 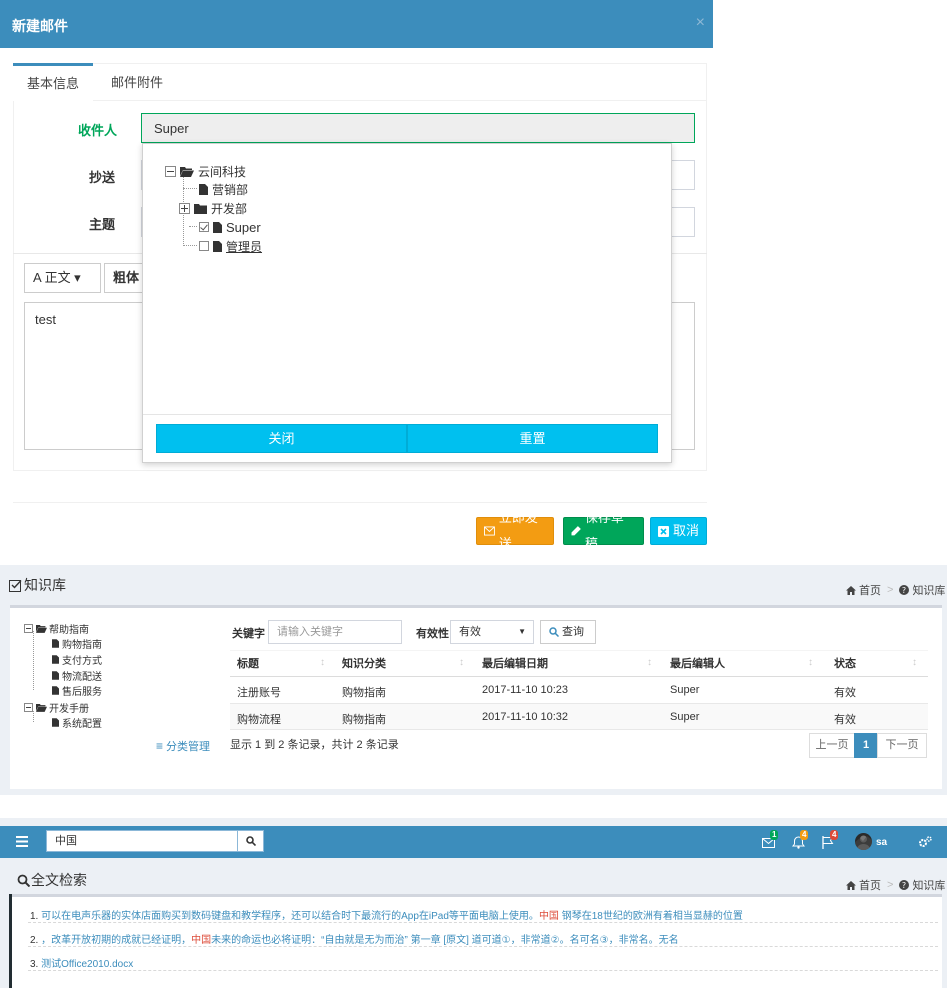 I want to click on search-button, so click(x=251, y=841).